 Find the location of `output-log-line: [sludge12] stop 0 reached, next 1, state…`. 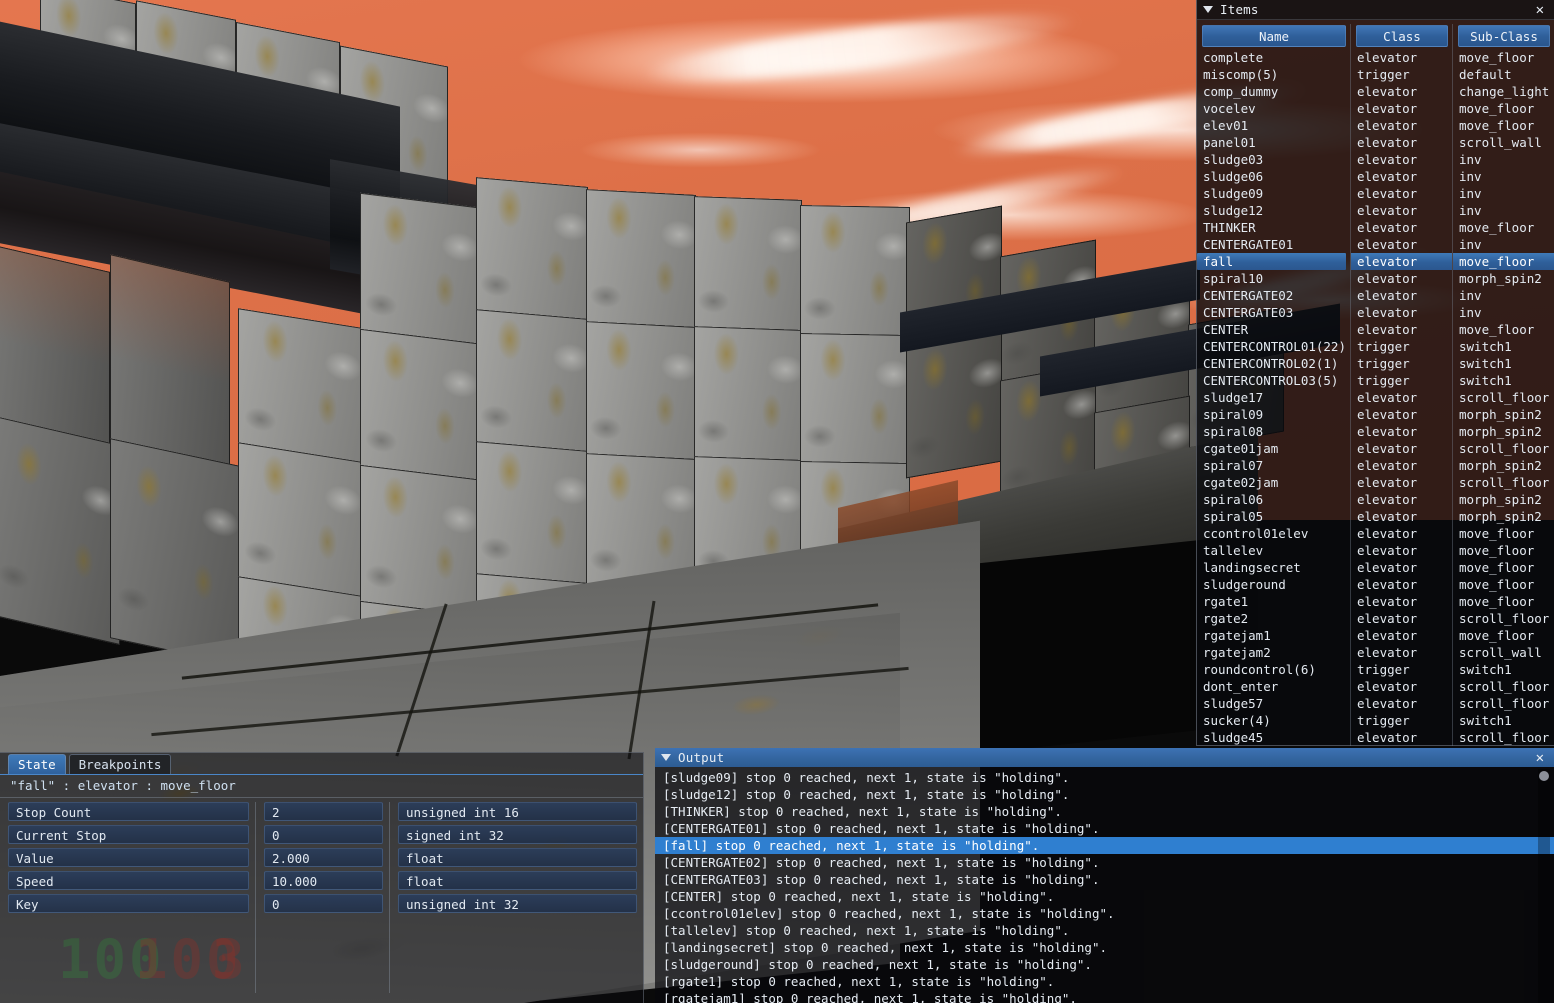

output-log-line: [sludge12] stop 0 reached, next 1, state… is located at coordinates (1104, 794).